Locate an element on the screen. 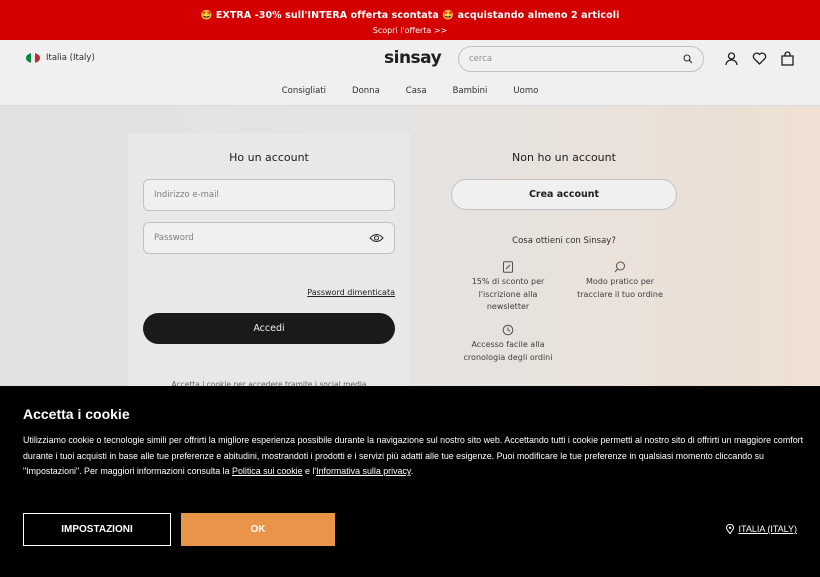  search-icon is located at coordinates (688, 59).